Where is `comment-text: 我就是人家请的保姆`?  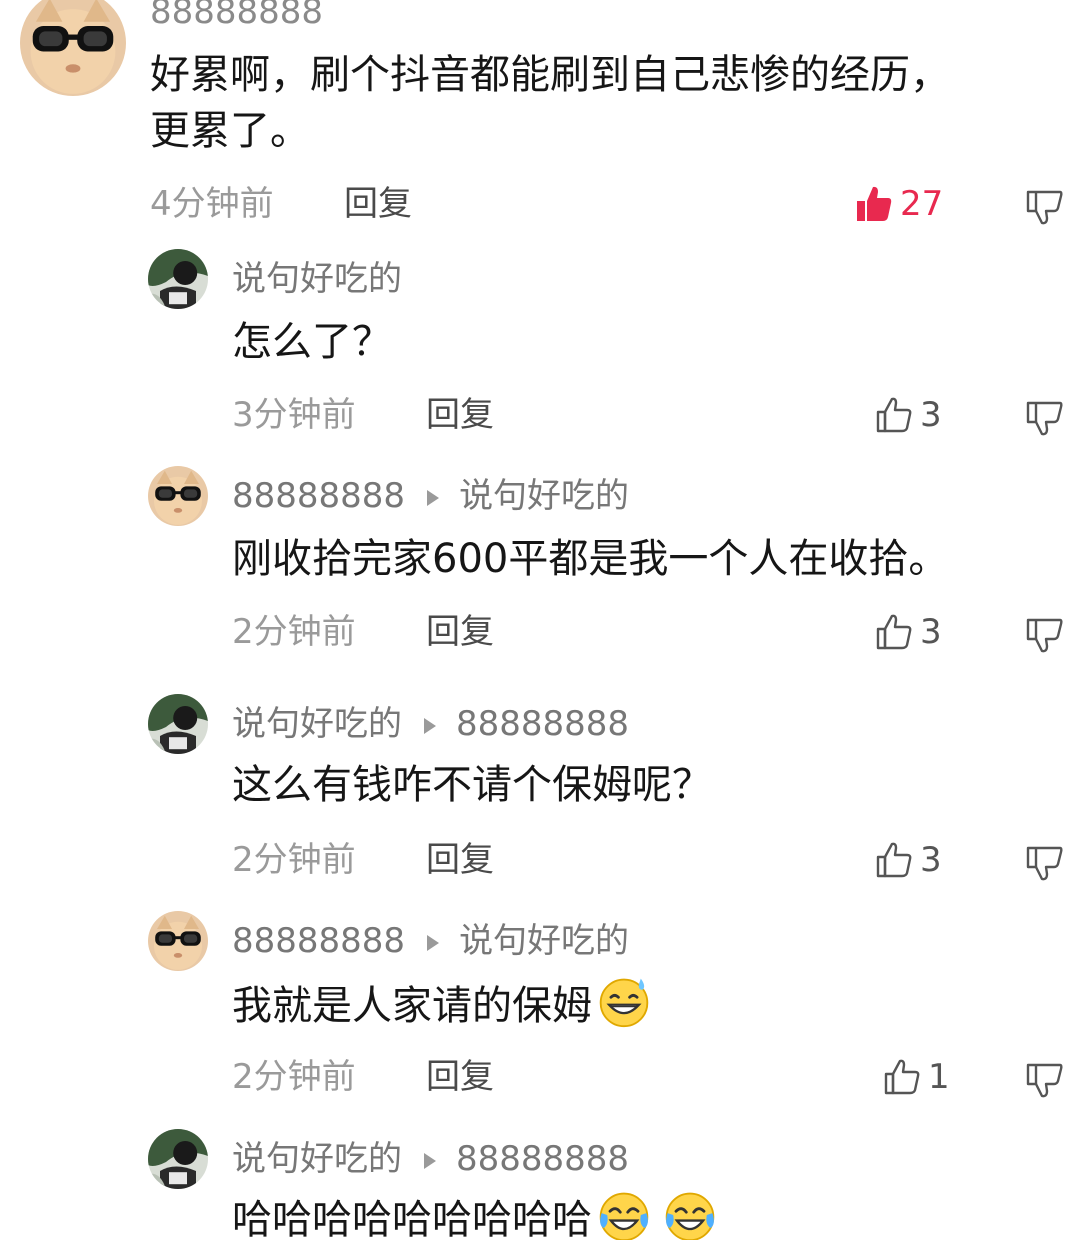
comment-text: 我就是人家请的保姆 is located at coordinates (442, 1005).